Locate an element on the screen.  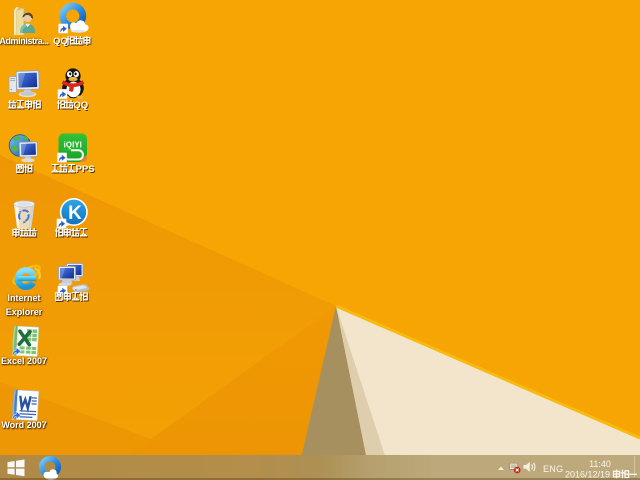
svg-text: PPS is located at coordinates (84, 169).